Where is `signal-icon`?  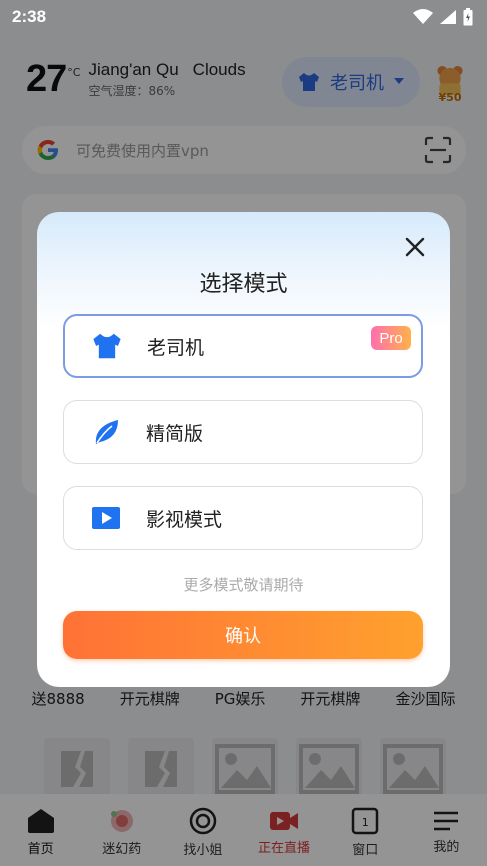 signal-icon is located at coordinates (448, 17).